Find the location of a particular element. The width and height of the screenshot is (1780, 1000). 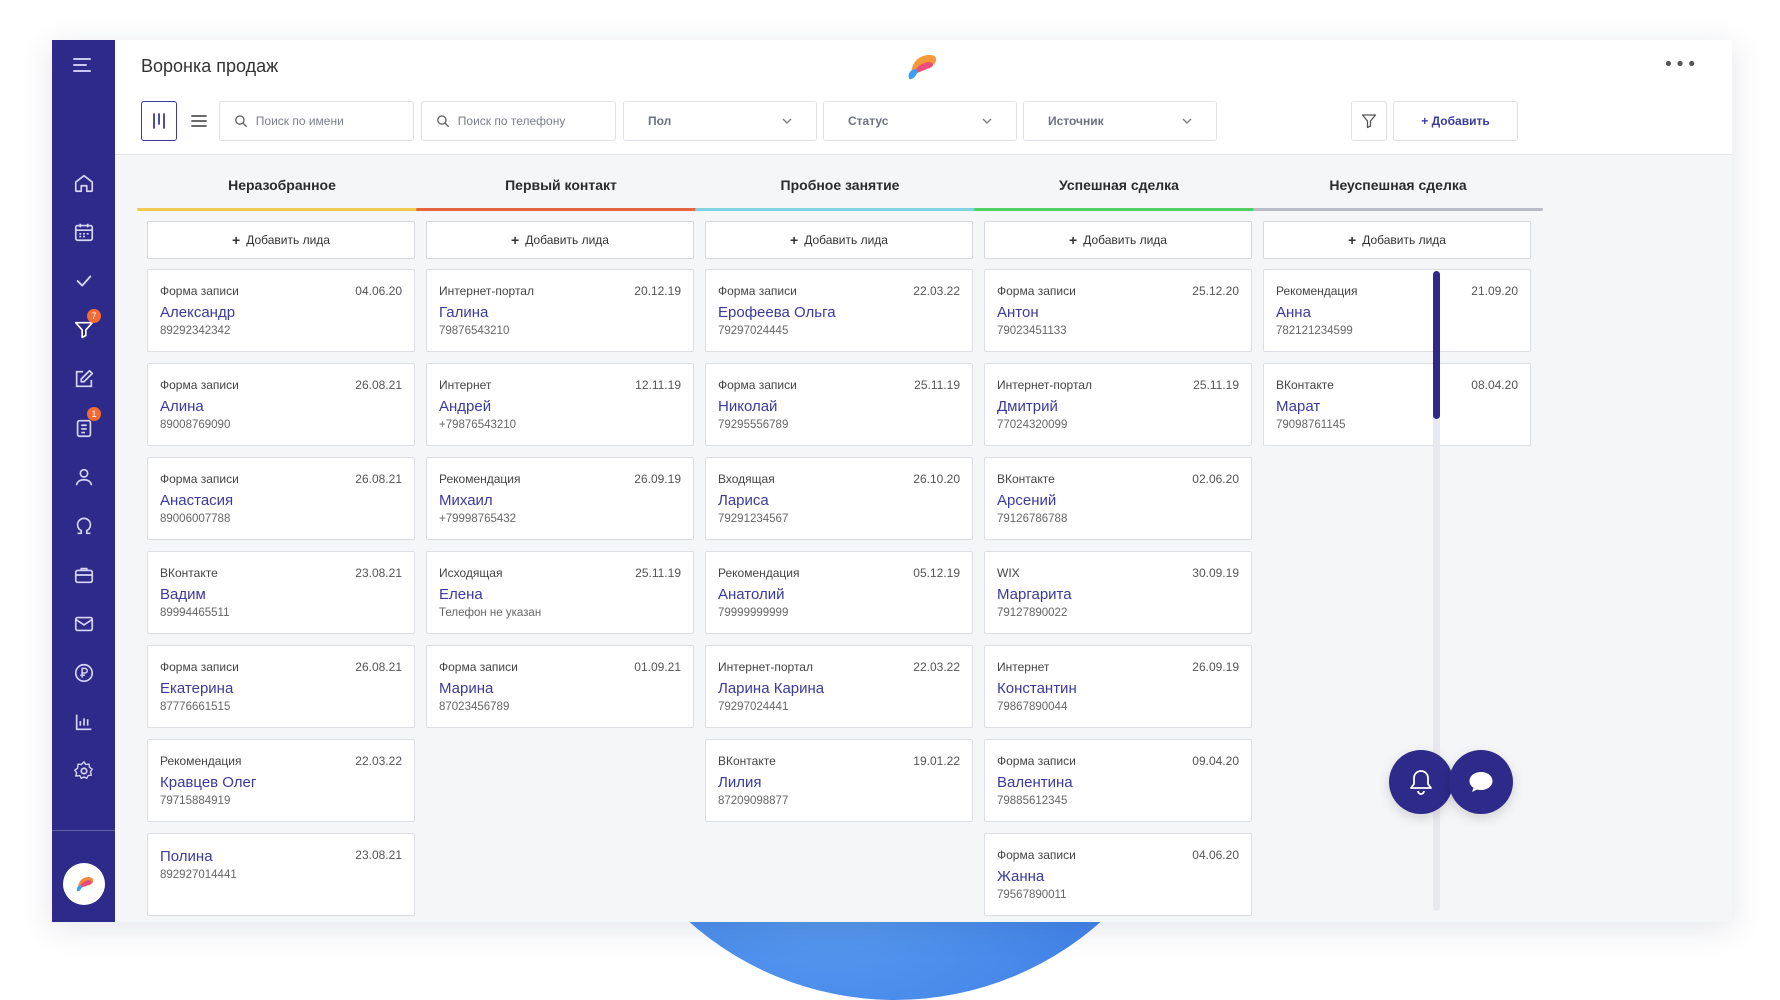

lead-card: ВКонтакте 02.06.20 Арсений 79126786788 is located at coordinates (1118, 498).